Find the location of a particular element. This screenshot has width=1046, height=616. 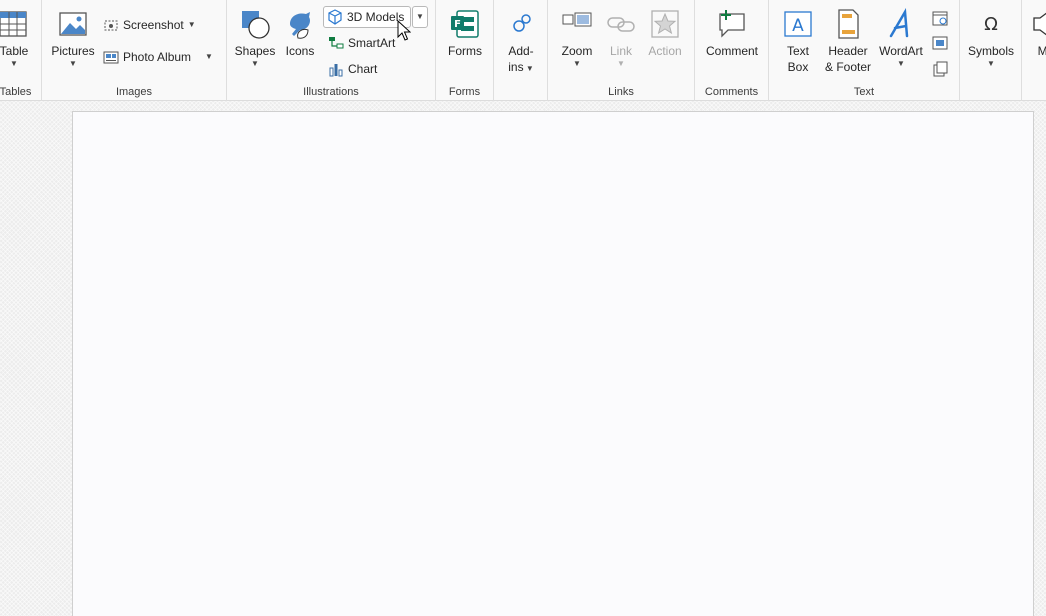

link-button: Link ▼ is located at coordinates (621, 38).